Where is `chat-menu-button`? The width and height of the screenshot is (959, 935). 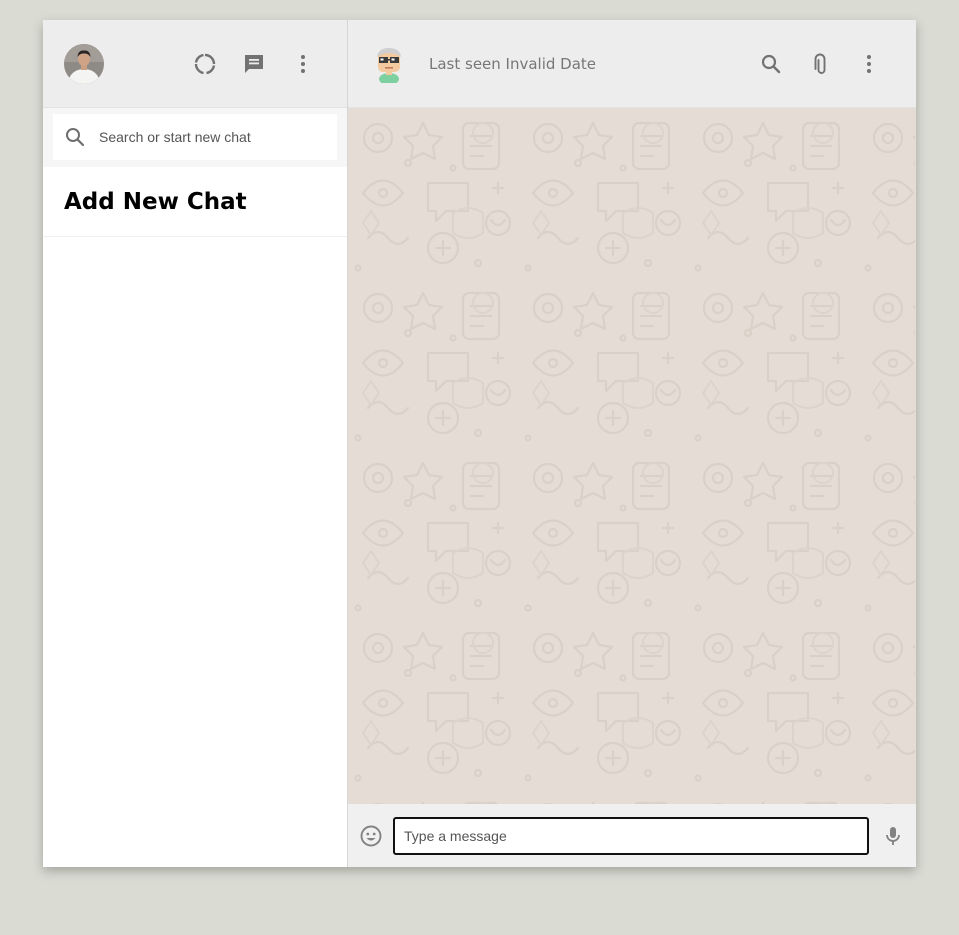 chat-menu-button is located at coordinates (868, 64).